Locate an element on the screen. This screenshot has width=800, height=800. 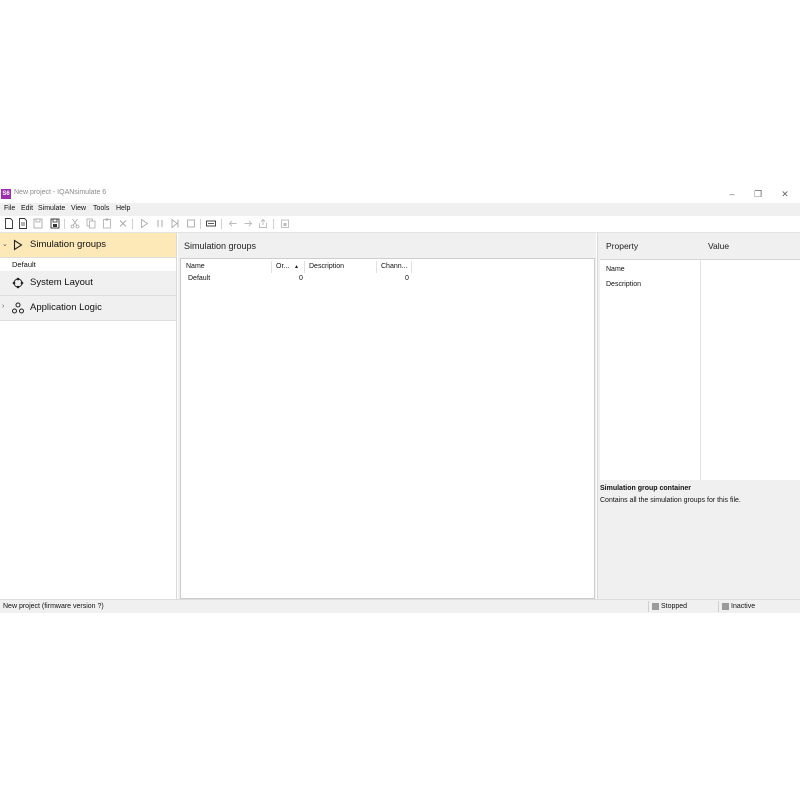
menu-tools: Tools is located at coordinates (101, 208).